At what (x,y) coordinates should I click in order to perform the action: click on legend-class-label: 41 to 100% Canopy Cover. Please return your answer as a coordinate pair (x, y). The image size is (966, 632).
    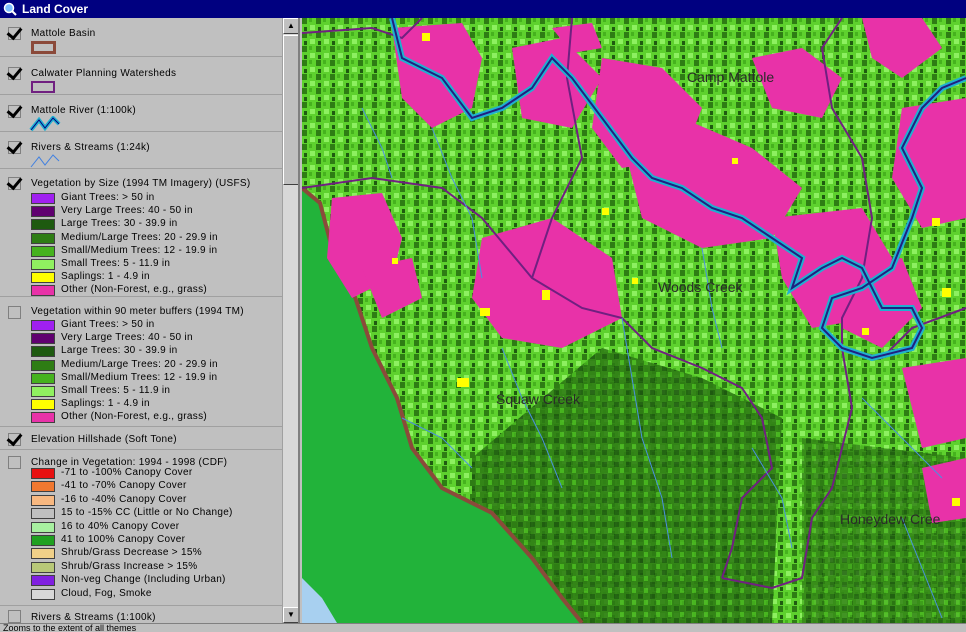
    Looking at the image, I should click on (123, 539).